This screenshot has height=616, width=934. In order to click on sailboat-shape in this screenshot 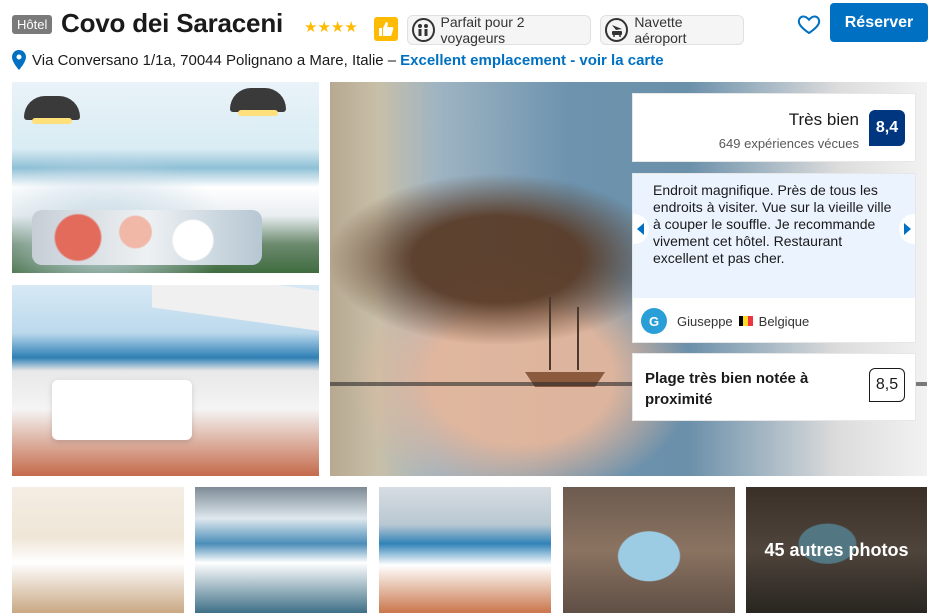, I will do `click(565, 342)`.